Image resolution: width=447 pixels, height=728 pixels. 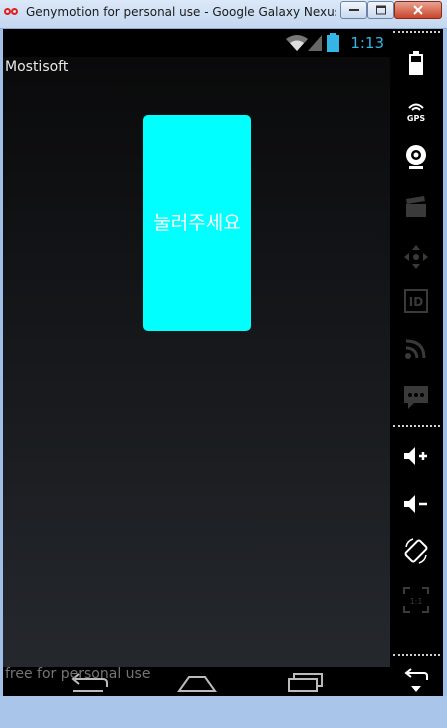 I want to click on webcam-icon, so click(x=416, y=157).